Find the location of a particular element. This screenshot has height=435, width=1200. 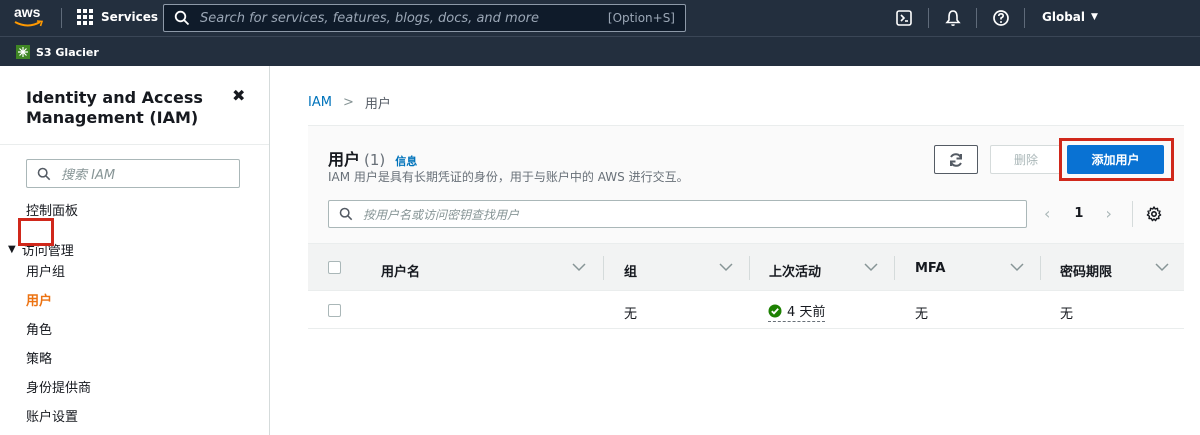

chevron-right-icon: › is located at coordinates (1108, 213).